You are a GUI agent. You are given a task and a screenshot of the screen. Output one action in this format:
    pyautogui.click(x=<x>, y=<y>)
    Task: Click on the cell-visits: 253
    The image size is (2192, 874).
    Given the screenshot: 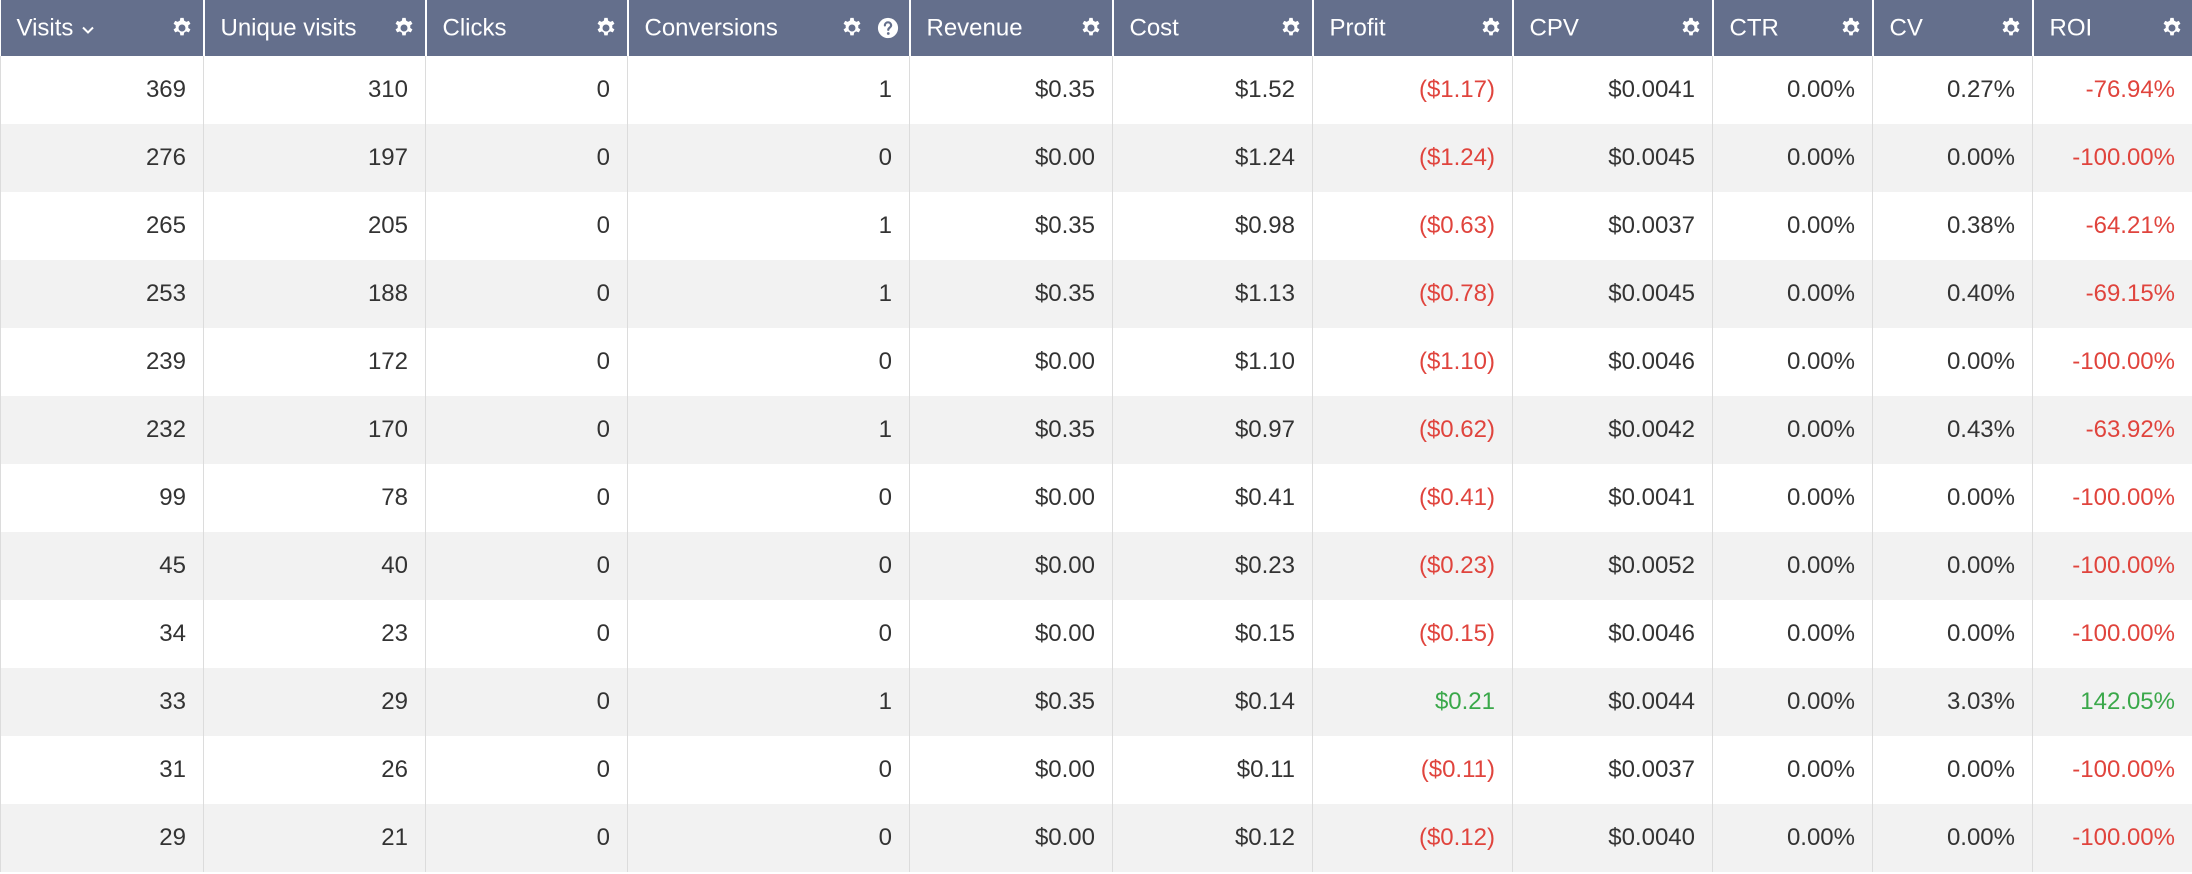 What is the action you would take?
    pyautogui.click(x=102, y=294)
    